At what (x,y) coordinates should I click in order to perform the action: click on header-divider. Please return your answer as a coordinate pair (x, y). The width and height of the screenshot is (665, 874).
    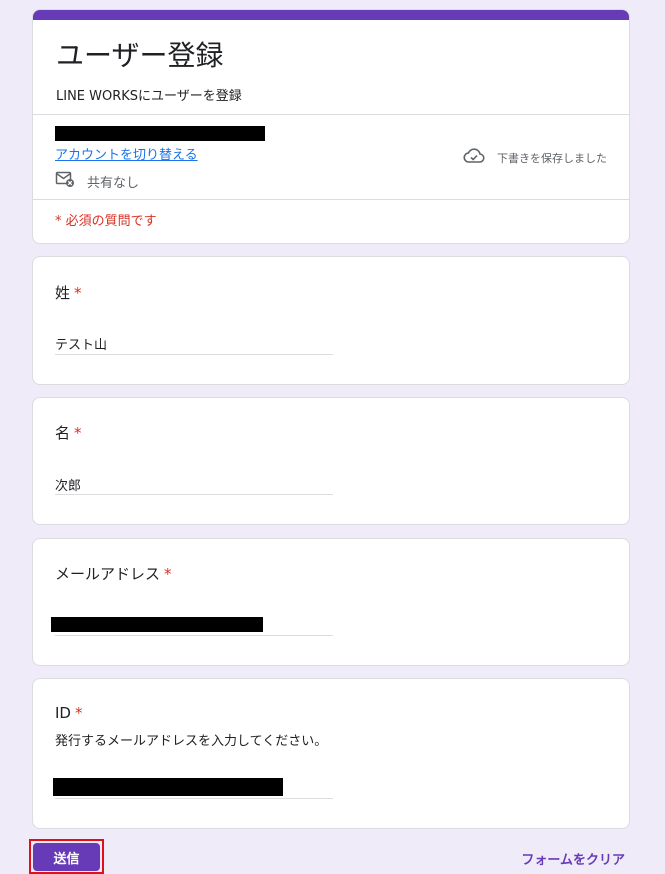
    Looking at the image, I should click on (331, 114).